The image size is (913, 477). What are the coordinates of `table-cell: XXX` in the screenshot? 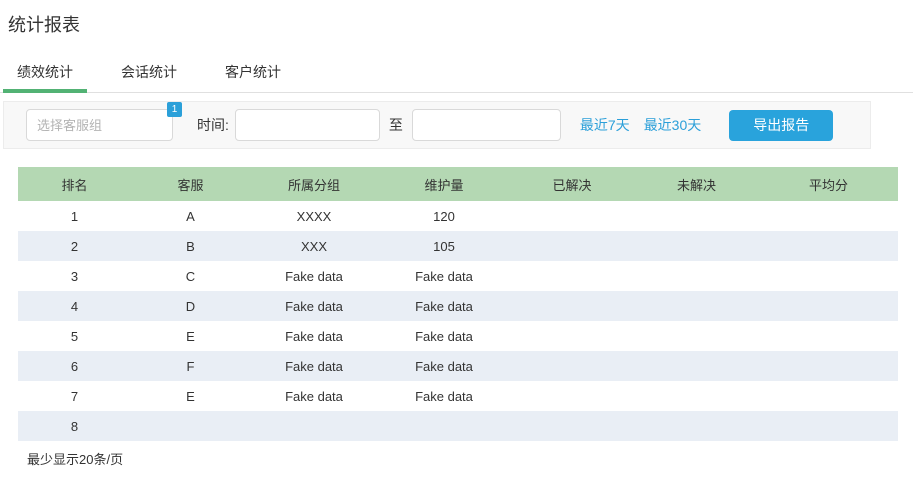 It's located at (313, 246).